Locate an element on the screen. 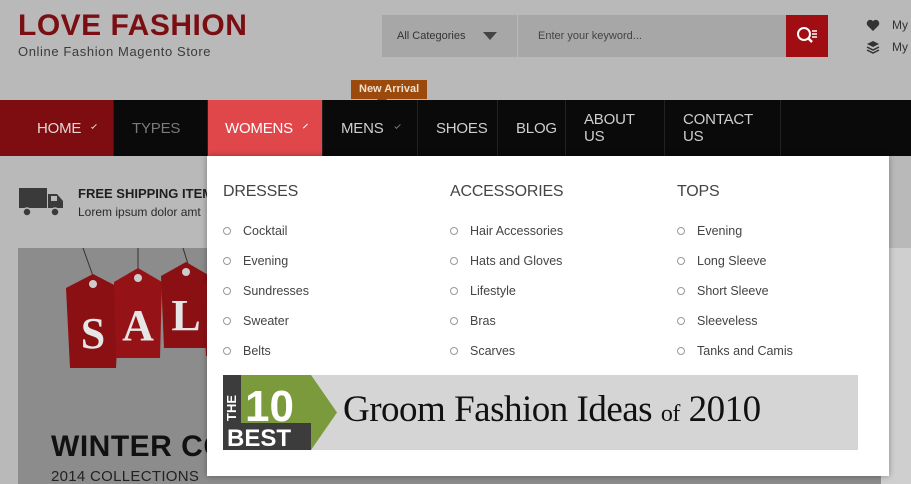 This screenshot has width=911, height=484. menu-item-label: Hats and Gloves is located at coordinates (516, 261).